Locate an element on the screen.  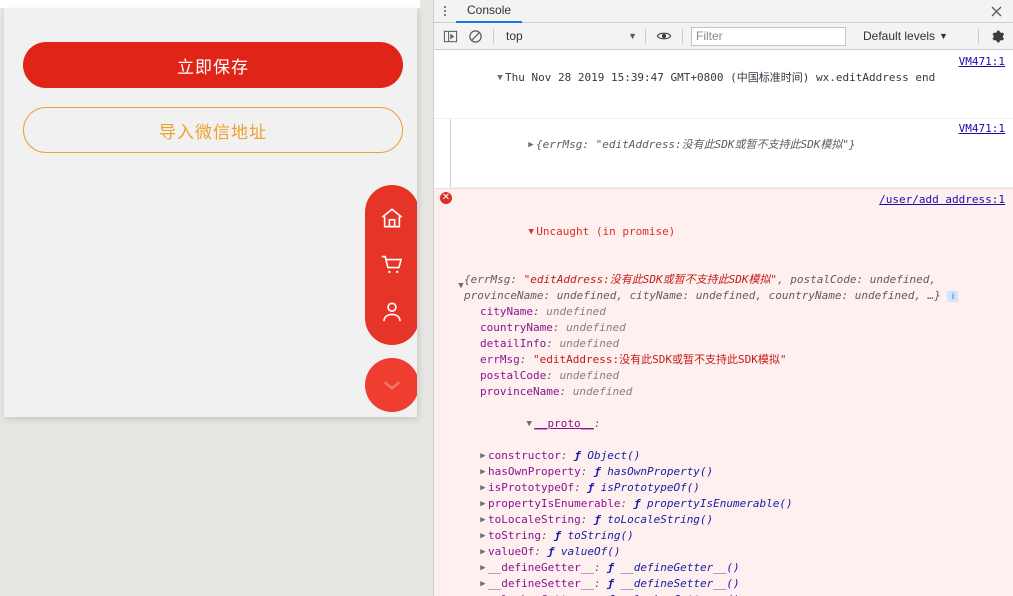
import-wechat-address-label: 导入微信地址 is located at coordinates (213, 132).